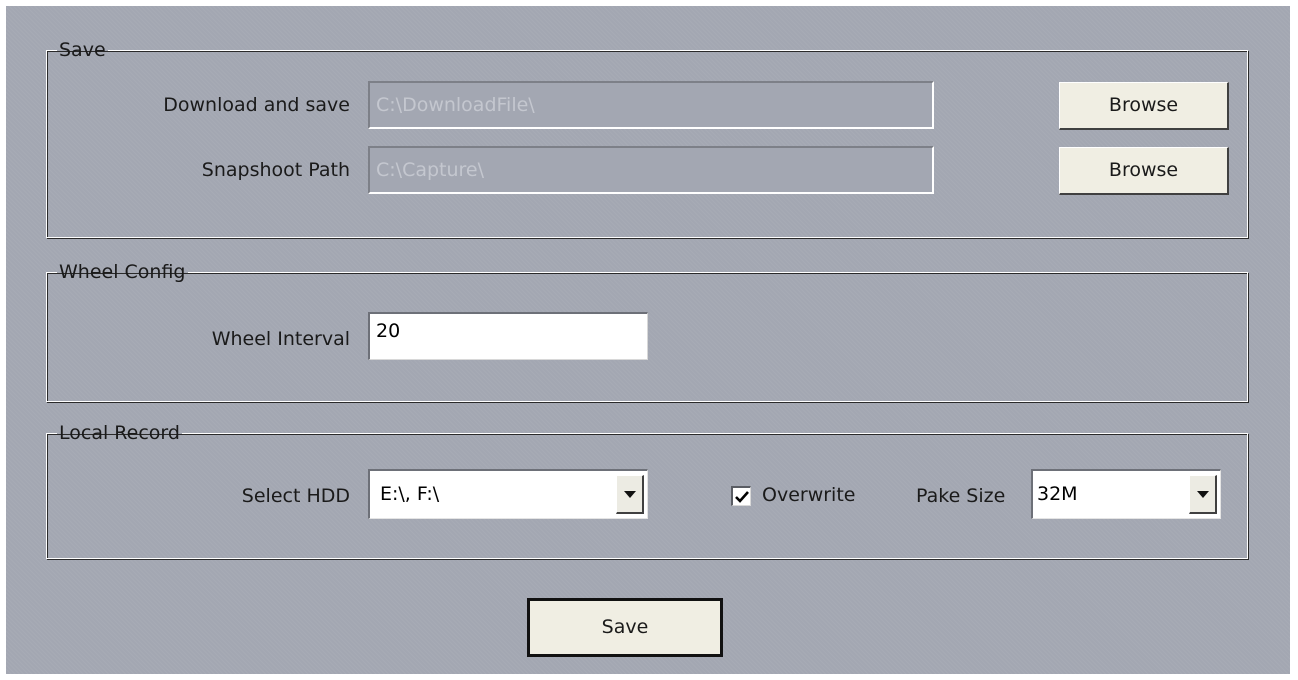 Image resolution: width=1298 pixels, height=680 pixels. Describe the element at coordinates (651, 105) in the screenshot. I see `download-path-field: C:\DownloadFile\` at that location.